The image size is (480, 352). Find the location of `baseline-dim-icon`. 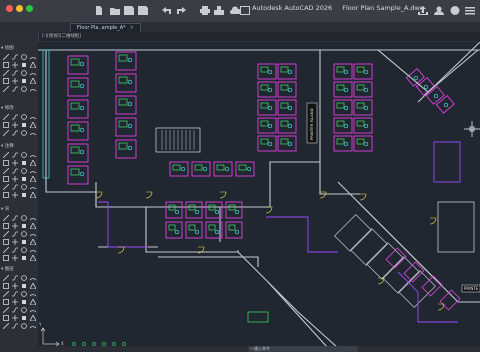

baseline-dim-icon is located at coordinates (6, 178).